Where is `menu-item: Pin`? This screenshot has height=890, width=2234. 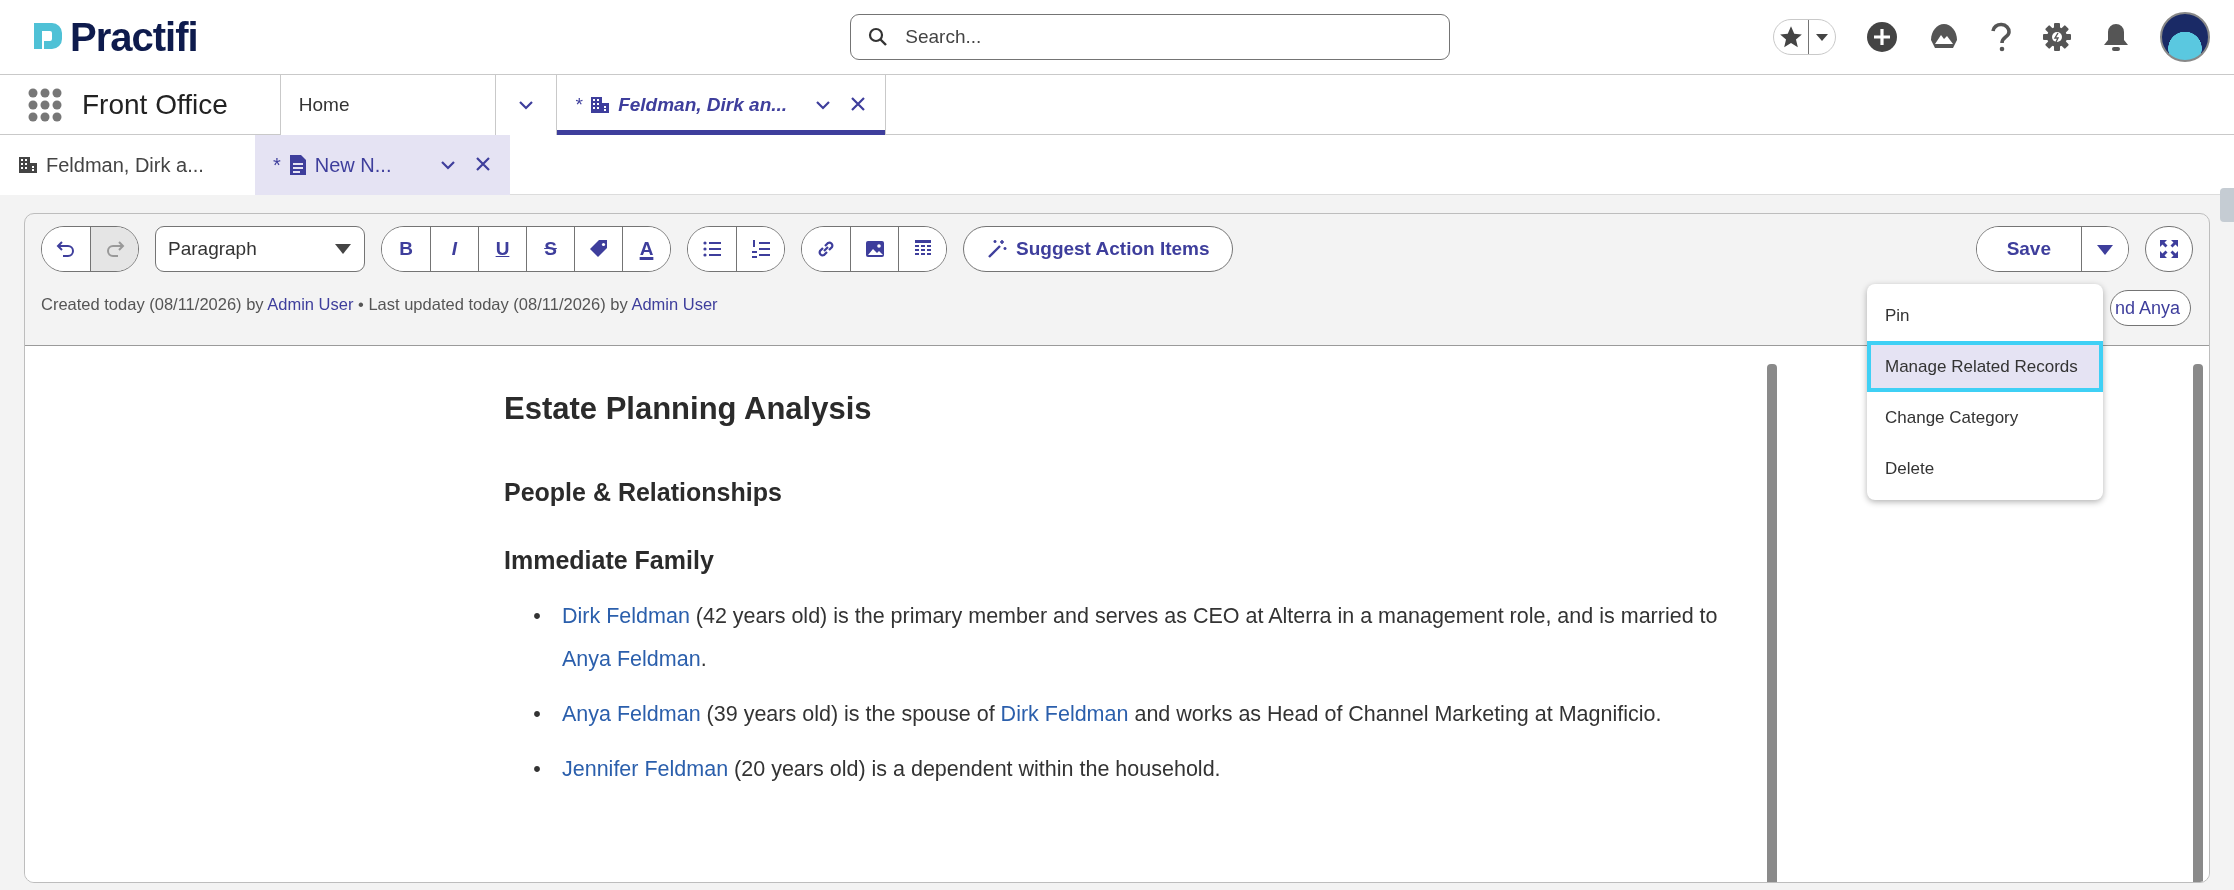
menu-item: Pin is located at coordinates (1985, 315).